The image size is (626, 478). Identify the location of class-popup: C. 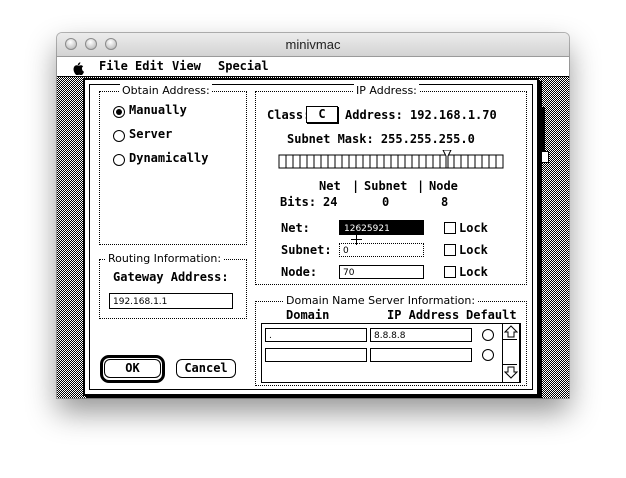
(322, 114).